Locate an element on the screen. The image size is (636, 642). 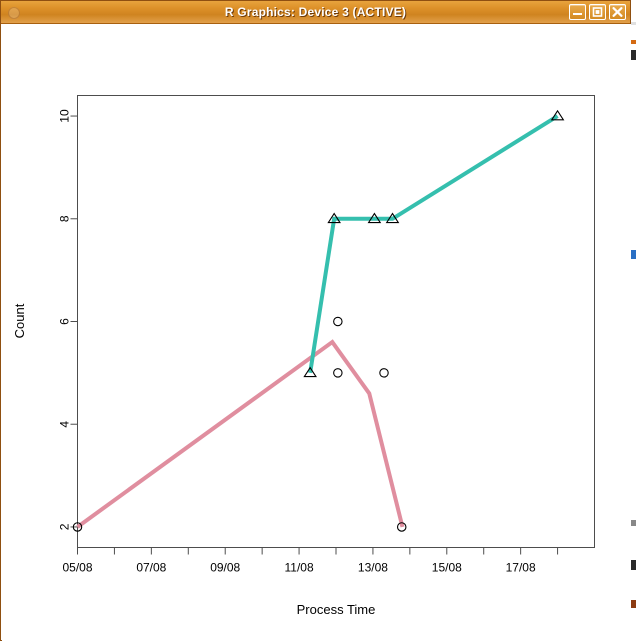
window-title: R Graphics: Device 3 (ACTIVE) is located at coordinates (315, 12).